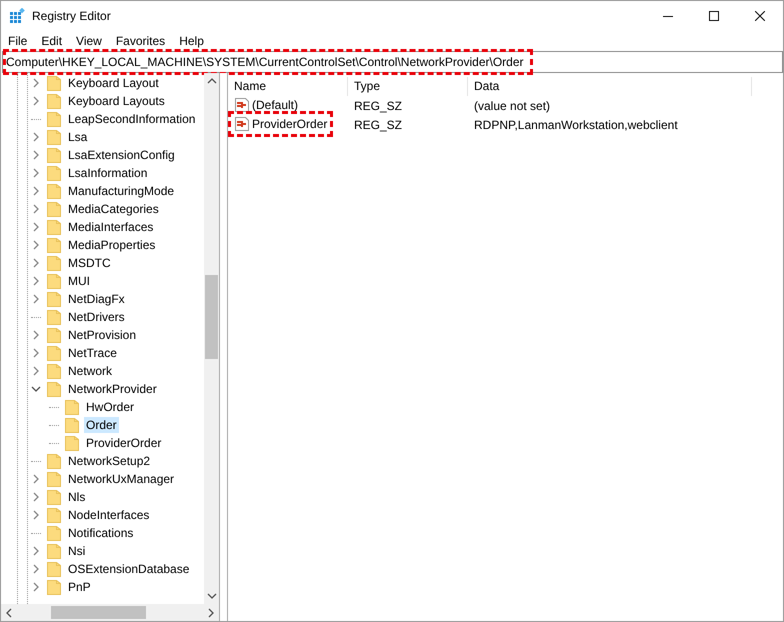 The image size is (784, 622). What do you see at coordinates (408, 86) in the screenshot?
I see `column-header: Type` at bounding box center [408, 86].